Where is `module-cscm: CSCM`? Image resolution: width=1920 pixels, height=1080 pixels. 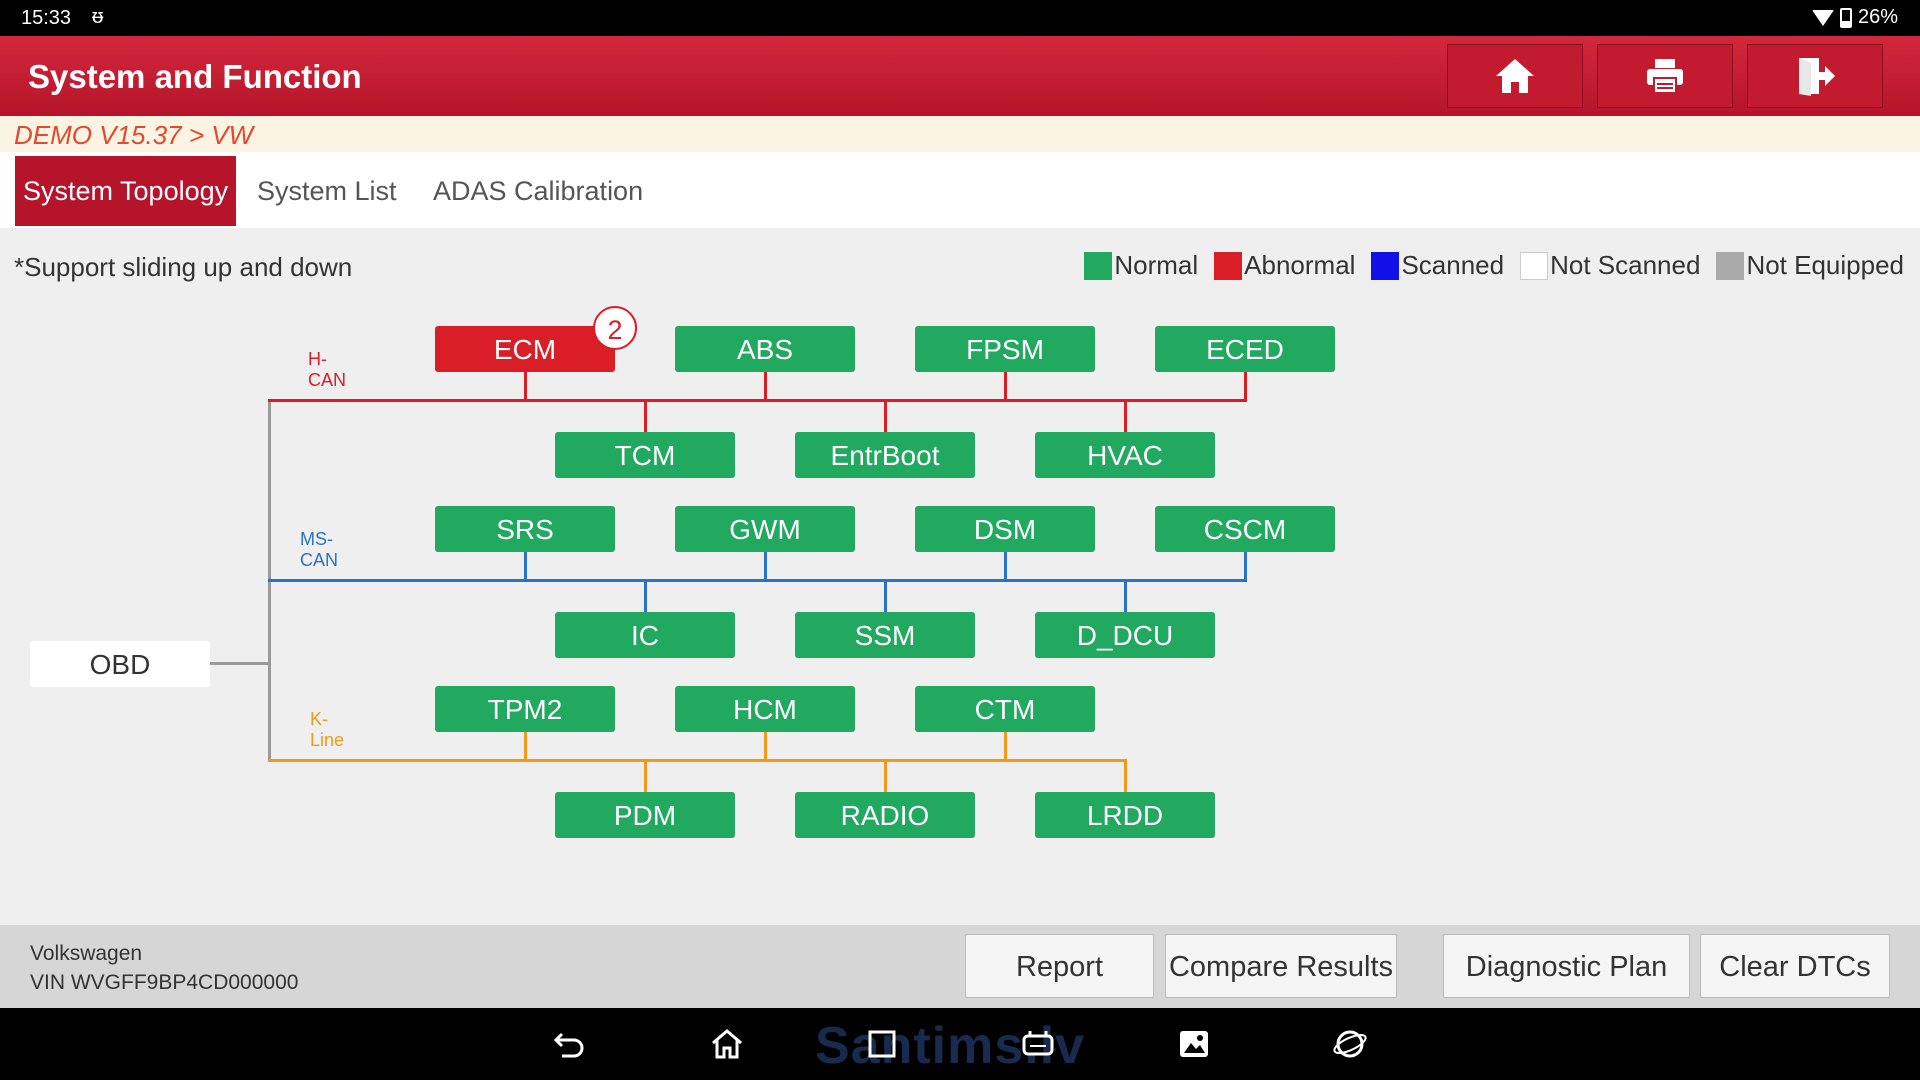 module-cscm: CSCM is located at coordinates (1245, 529).